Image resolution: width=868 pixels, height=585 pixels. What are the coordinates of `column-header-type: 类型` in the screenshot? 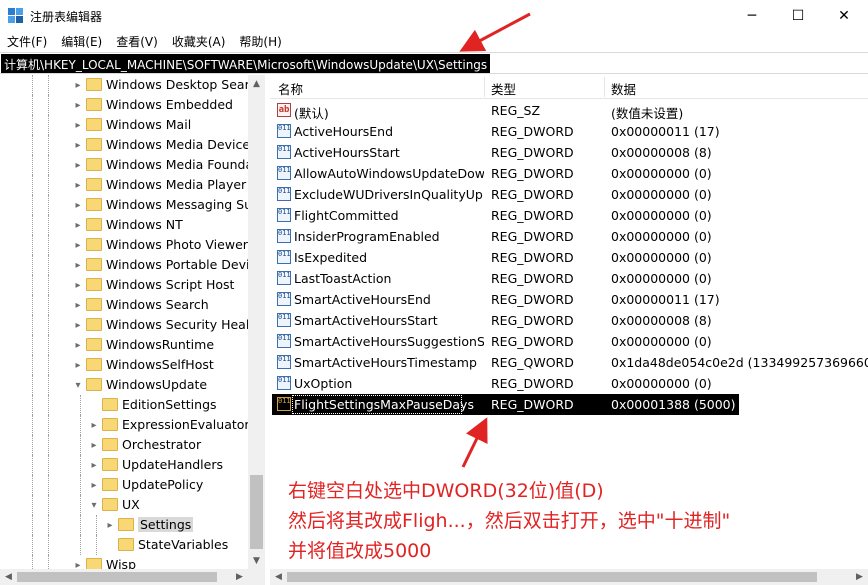 It's located at (503, 88).